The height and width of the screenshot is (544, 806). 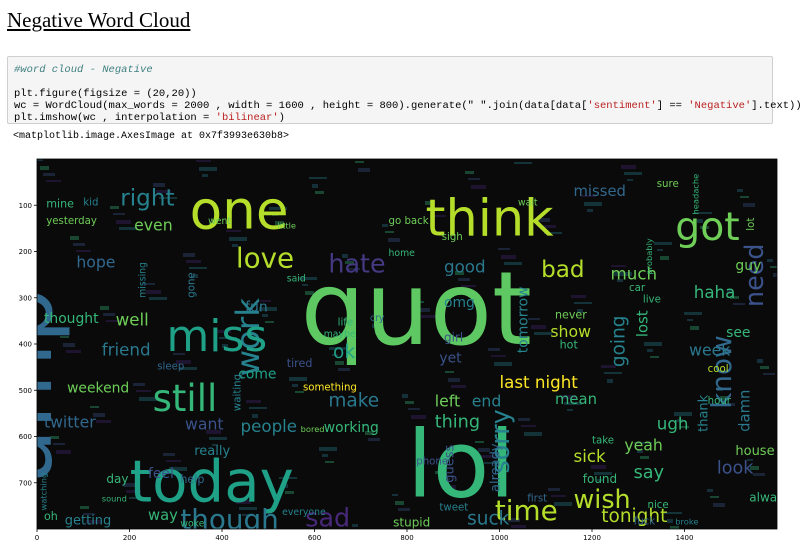 I want to click on cloud-word: oh, so click(x=51, y=516).